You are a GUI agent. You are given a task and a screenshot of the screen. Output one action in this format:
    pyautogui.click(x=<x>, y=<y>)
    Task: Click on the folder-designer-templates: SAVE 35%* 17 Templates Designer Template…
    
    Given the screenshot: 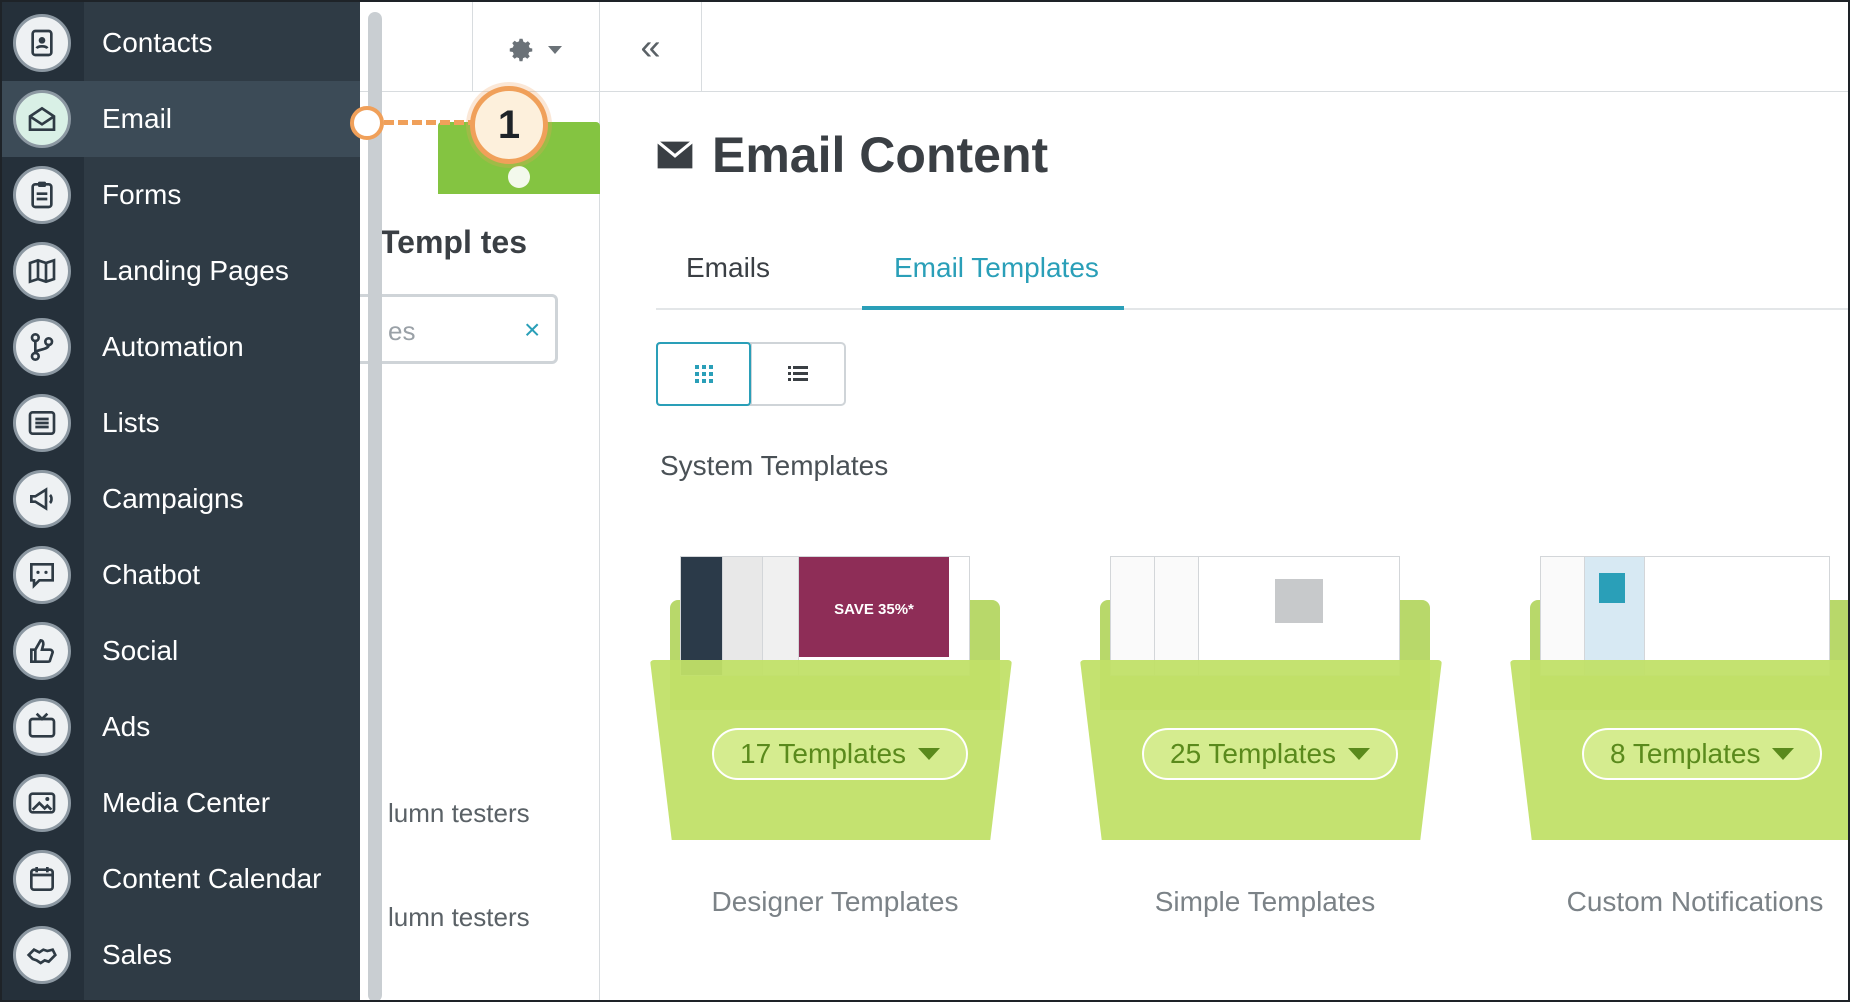 What is the action you would take?
    pyautogui.click(x=835, y=760)
    